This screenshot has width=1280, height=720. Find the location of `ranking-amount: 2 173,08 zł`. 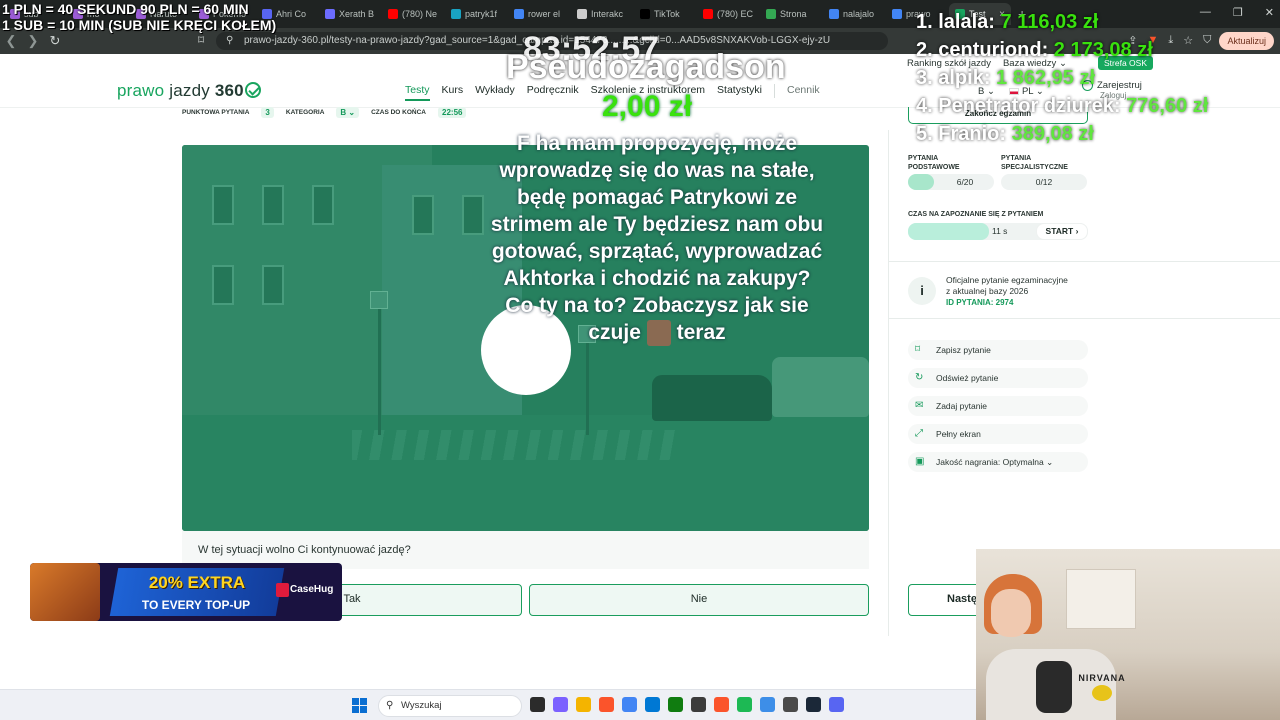

ranking-amount: 2 173,08 zł is located at coordinates (1103, 50).